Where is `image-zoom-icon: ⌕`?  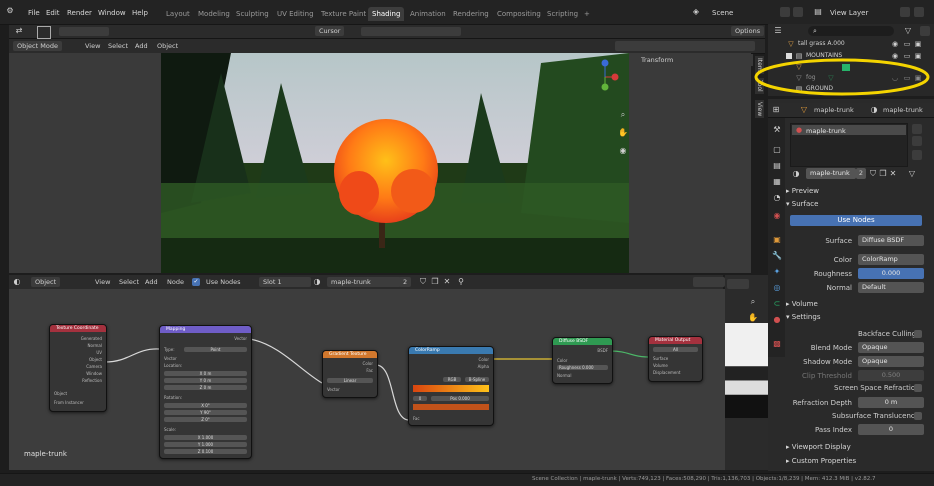 image-zoom-icon: ⌕ is located at coordinates (753, 302).